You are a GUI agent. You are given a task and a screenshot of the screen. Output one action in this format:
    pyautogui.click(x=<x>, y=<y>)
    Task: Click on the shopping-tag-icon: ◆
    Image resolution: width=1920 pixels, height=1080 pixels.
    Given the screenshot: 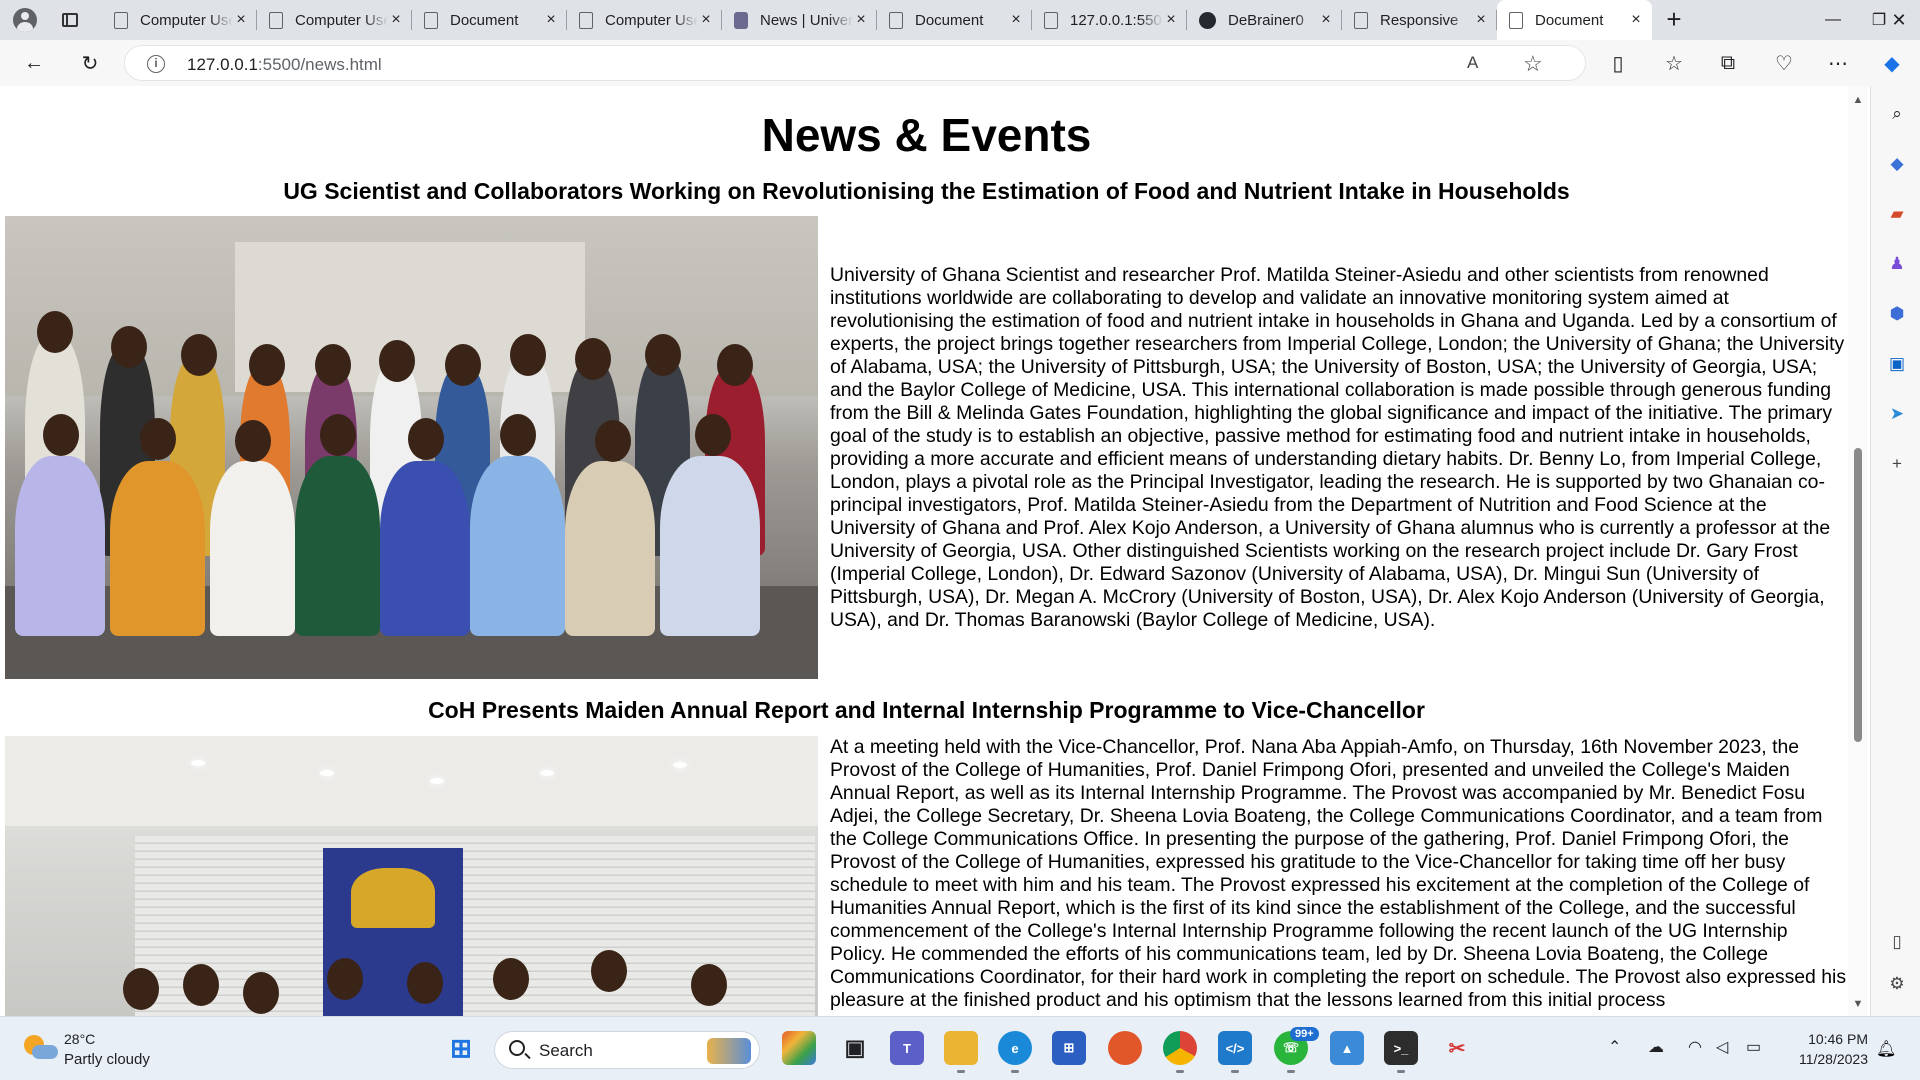 What is the action you would take?
    pyautogui.click(x=1897, y=164)
    